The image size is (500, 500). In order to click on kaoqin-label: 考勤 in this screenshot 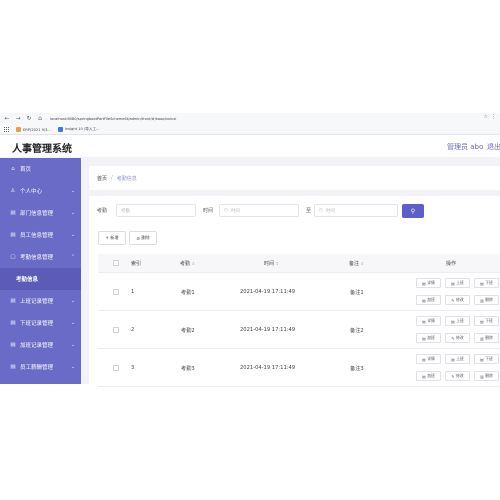, I will do `click(102, 211)`.